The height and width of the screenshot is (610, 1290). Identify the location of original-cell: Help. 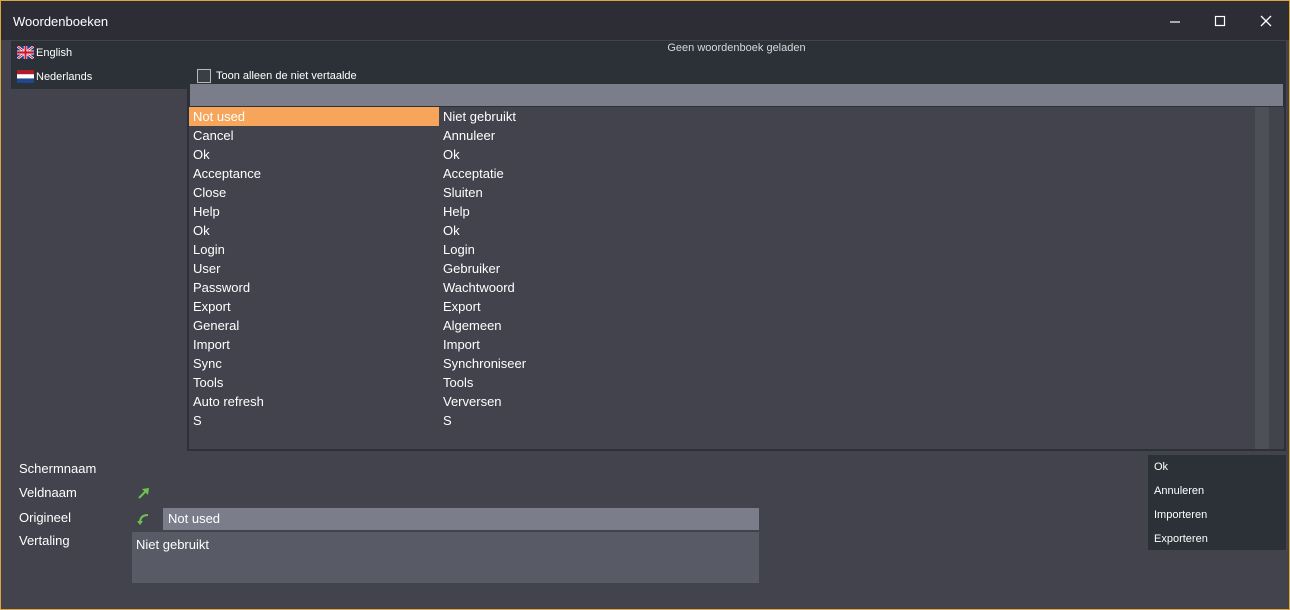
(206, 211).